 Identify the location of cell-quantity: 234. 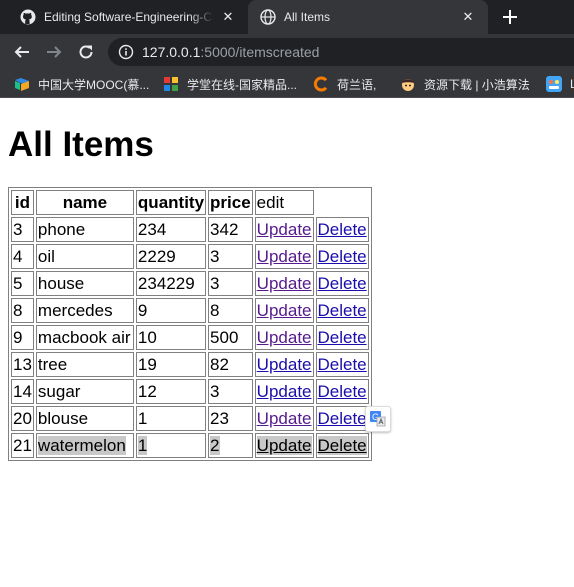
(171, 229).